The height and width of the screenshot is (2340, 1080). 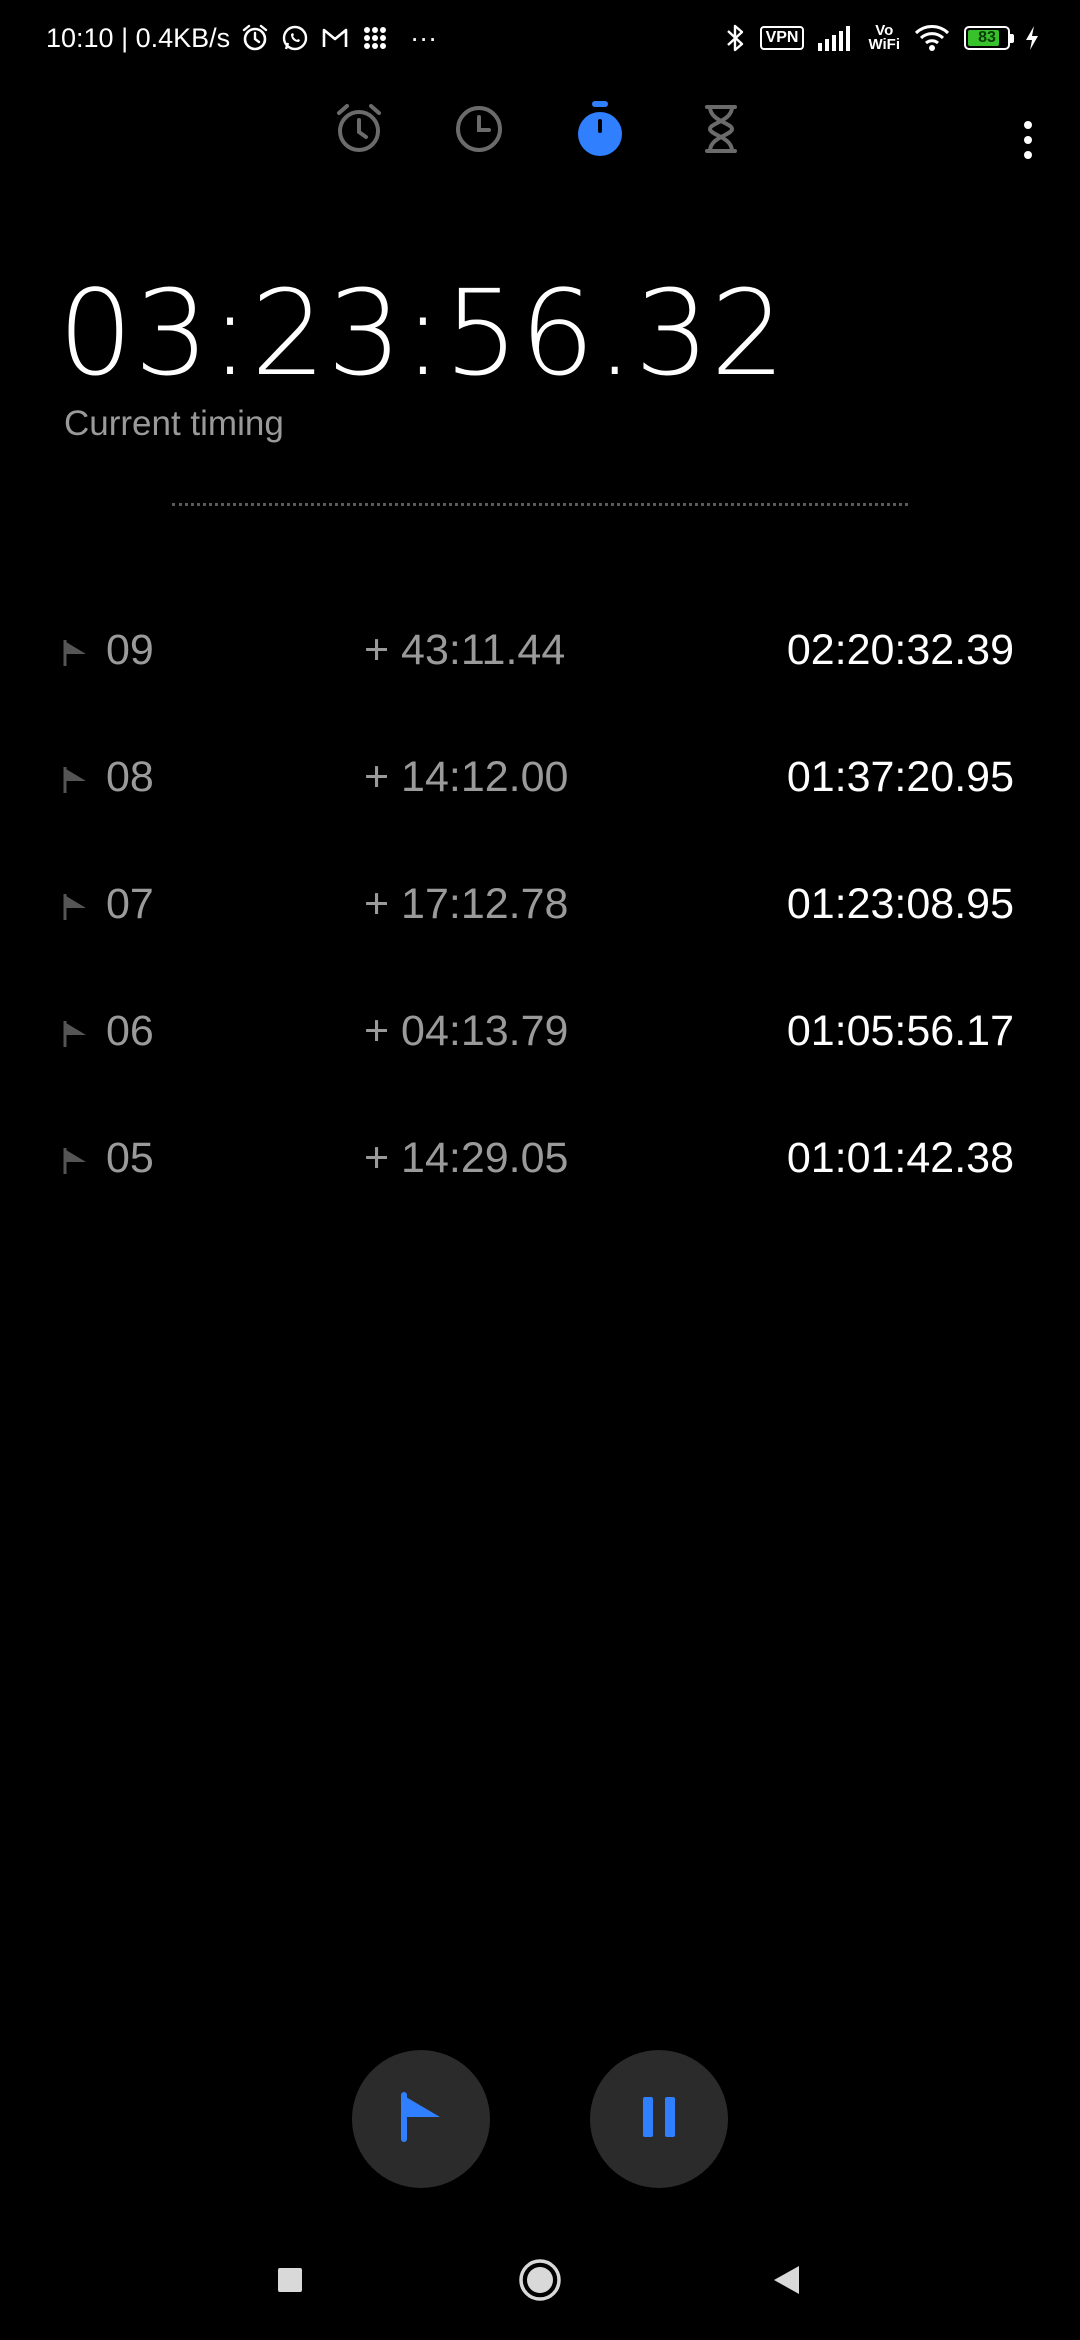 What do you see at coordinates (466, 1031) in the screenshot?
I see `lap-difference: + 04:13.79` at bounding box center [466, 1031].